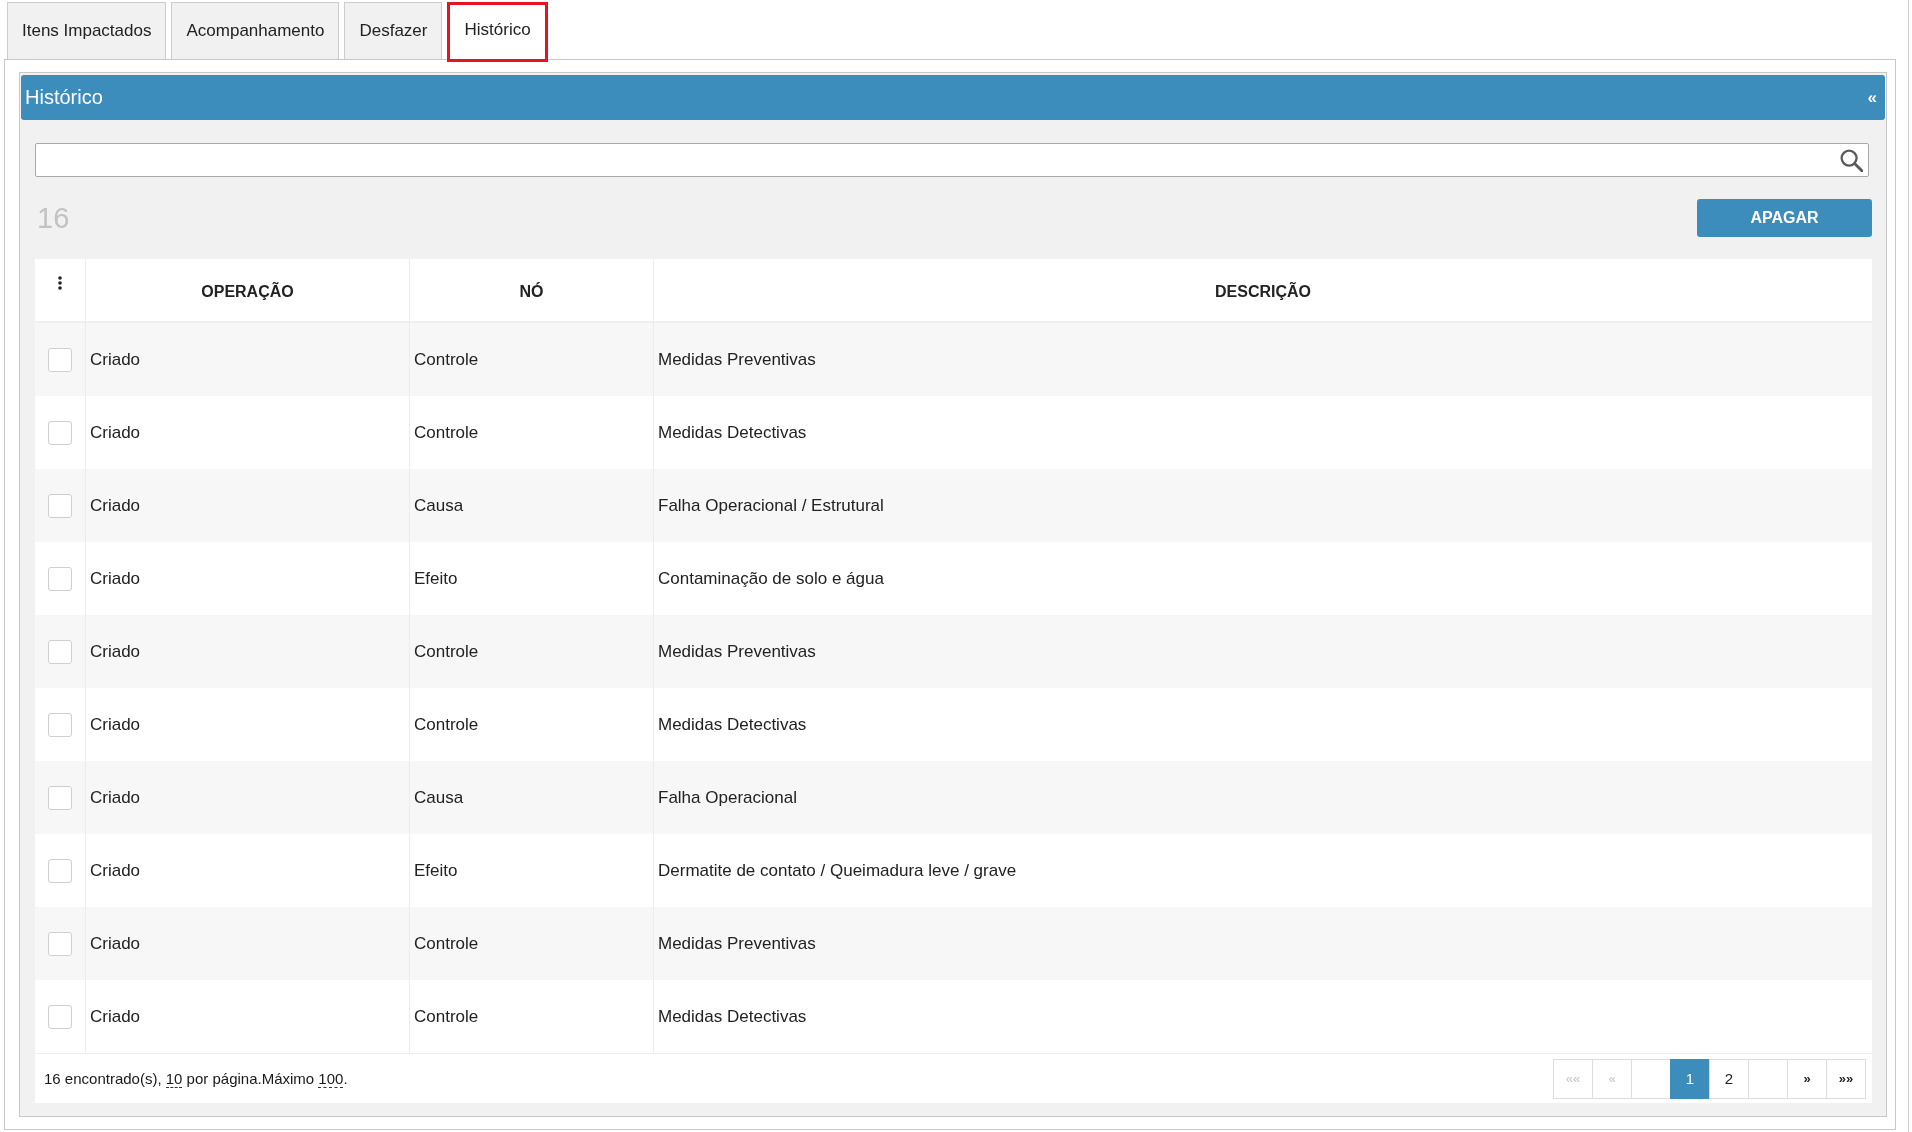 Image resolution: width=1912 pixels, height=1132 pixels. Describe the element at coordinates (331, 1079) in the screenshot. I see `number-link: 100` at that location.